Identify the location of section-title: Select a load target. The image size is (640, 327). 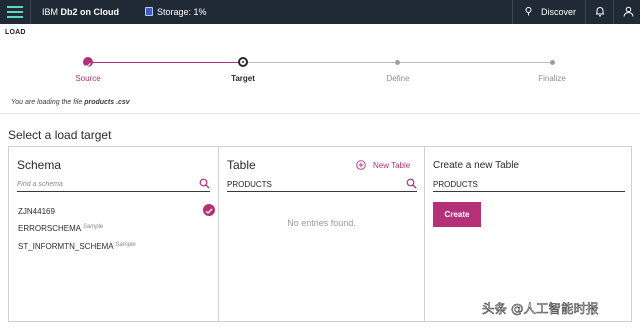
(60, 135).